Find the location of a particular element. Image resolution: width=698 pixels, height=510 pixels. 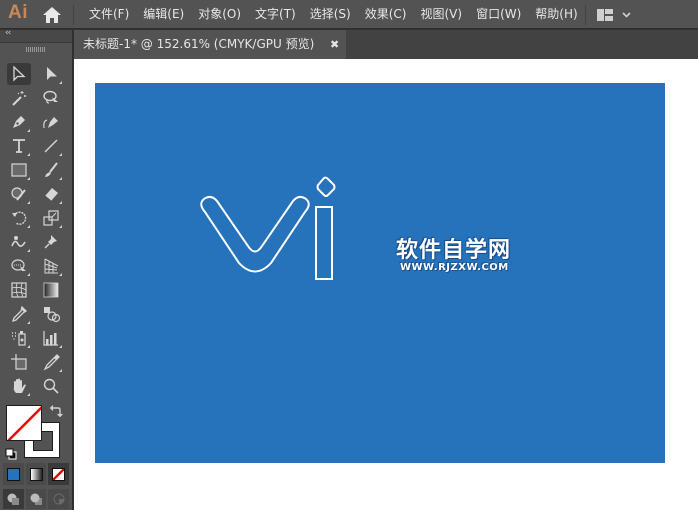

none-mode-button is located at coordinates (59, 474).